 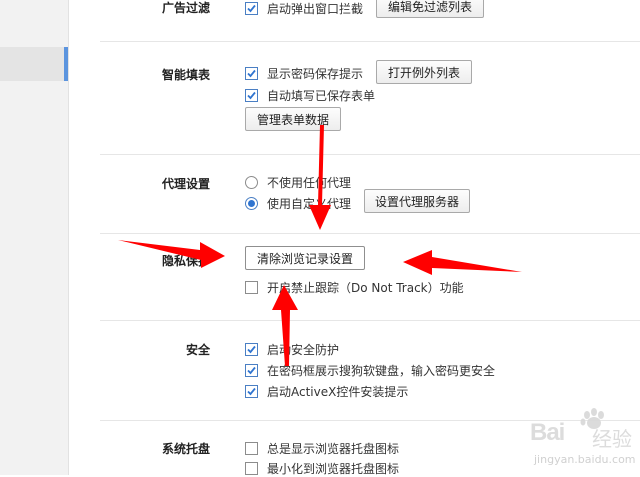 I want to click on minimize-tray-option: 最小化到浏览器托盘图标, so click(x=322, y=468).